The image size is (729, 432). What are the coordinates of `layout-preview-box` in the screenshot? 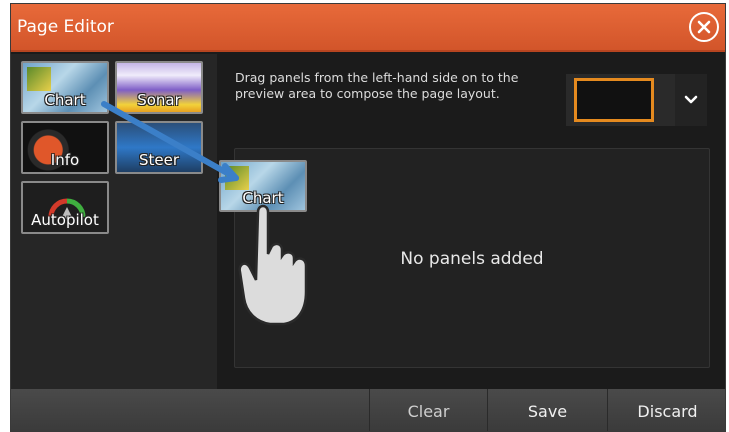 It's located at (614, 100).